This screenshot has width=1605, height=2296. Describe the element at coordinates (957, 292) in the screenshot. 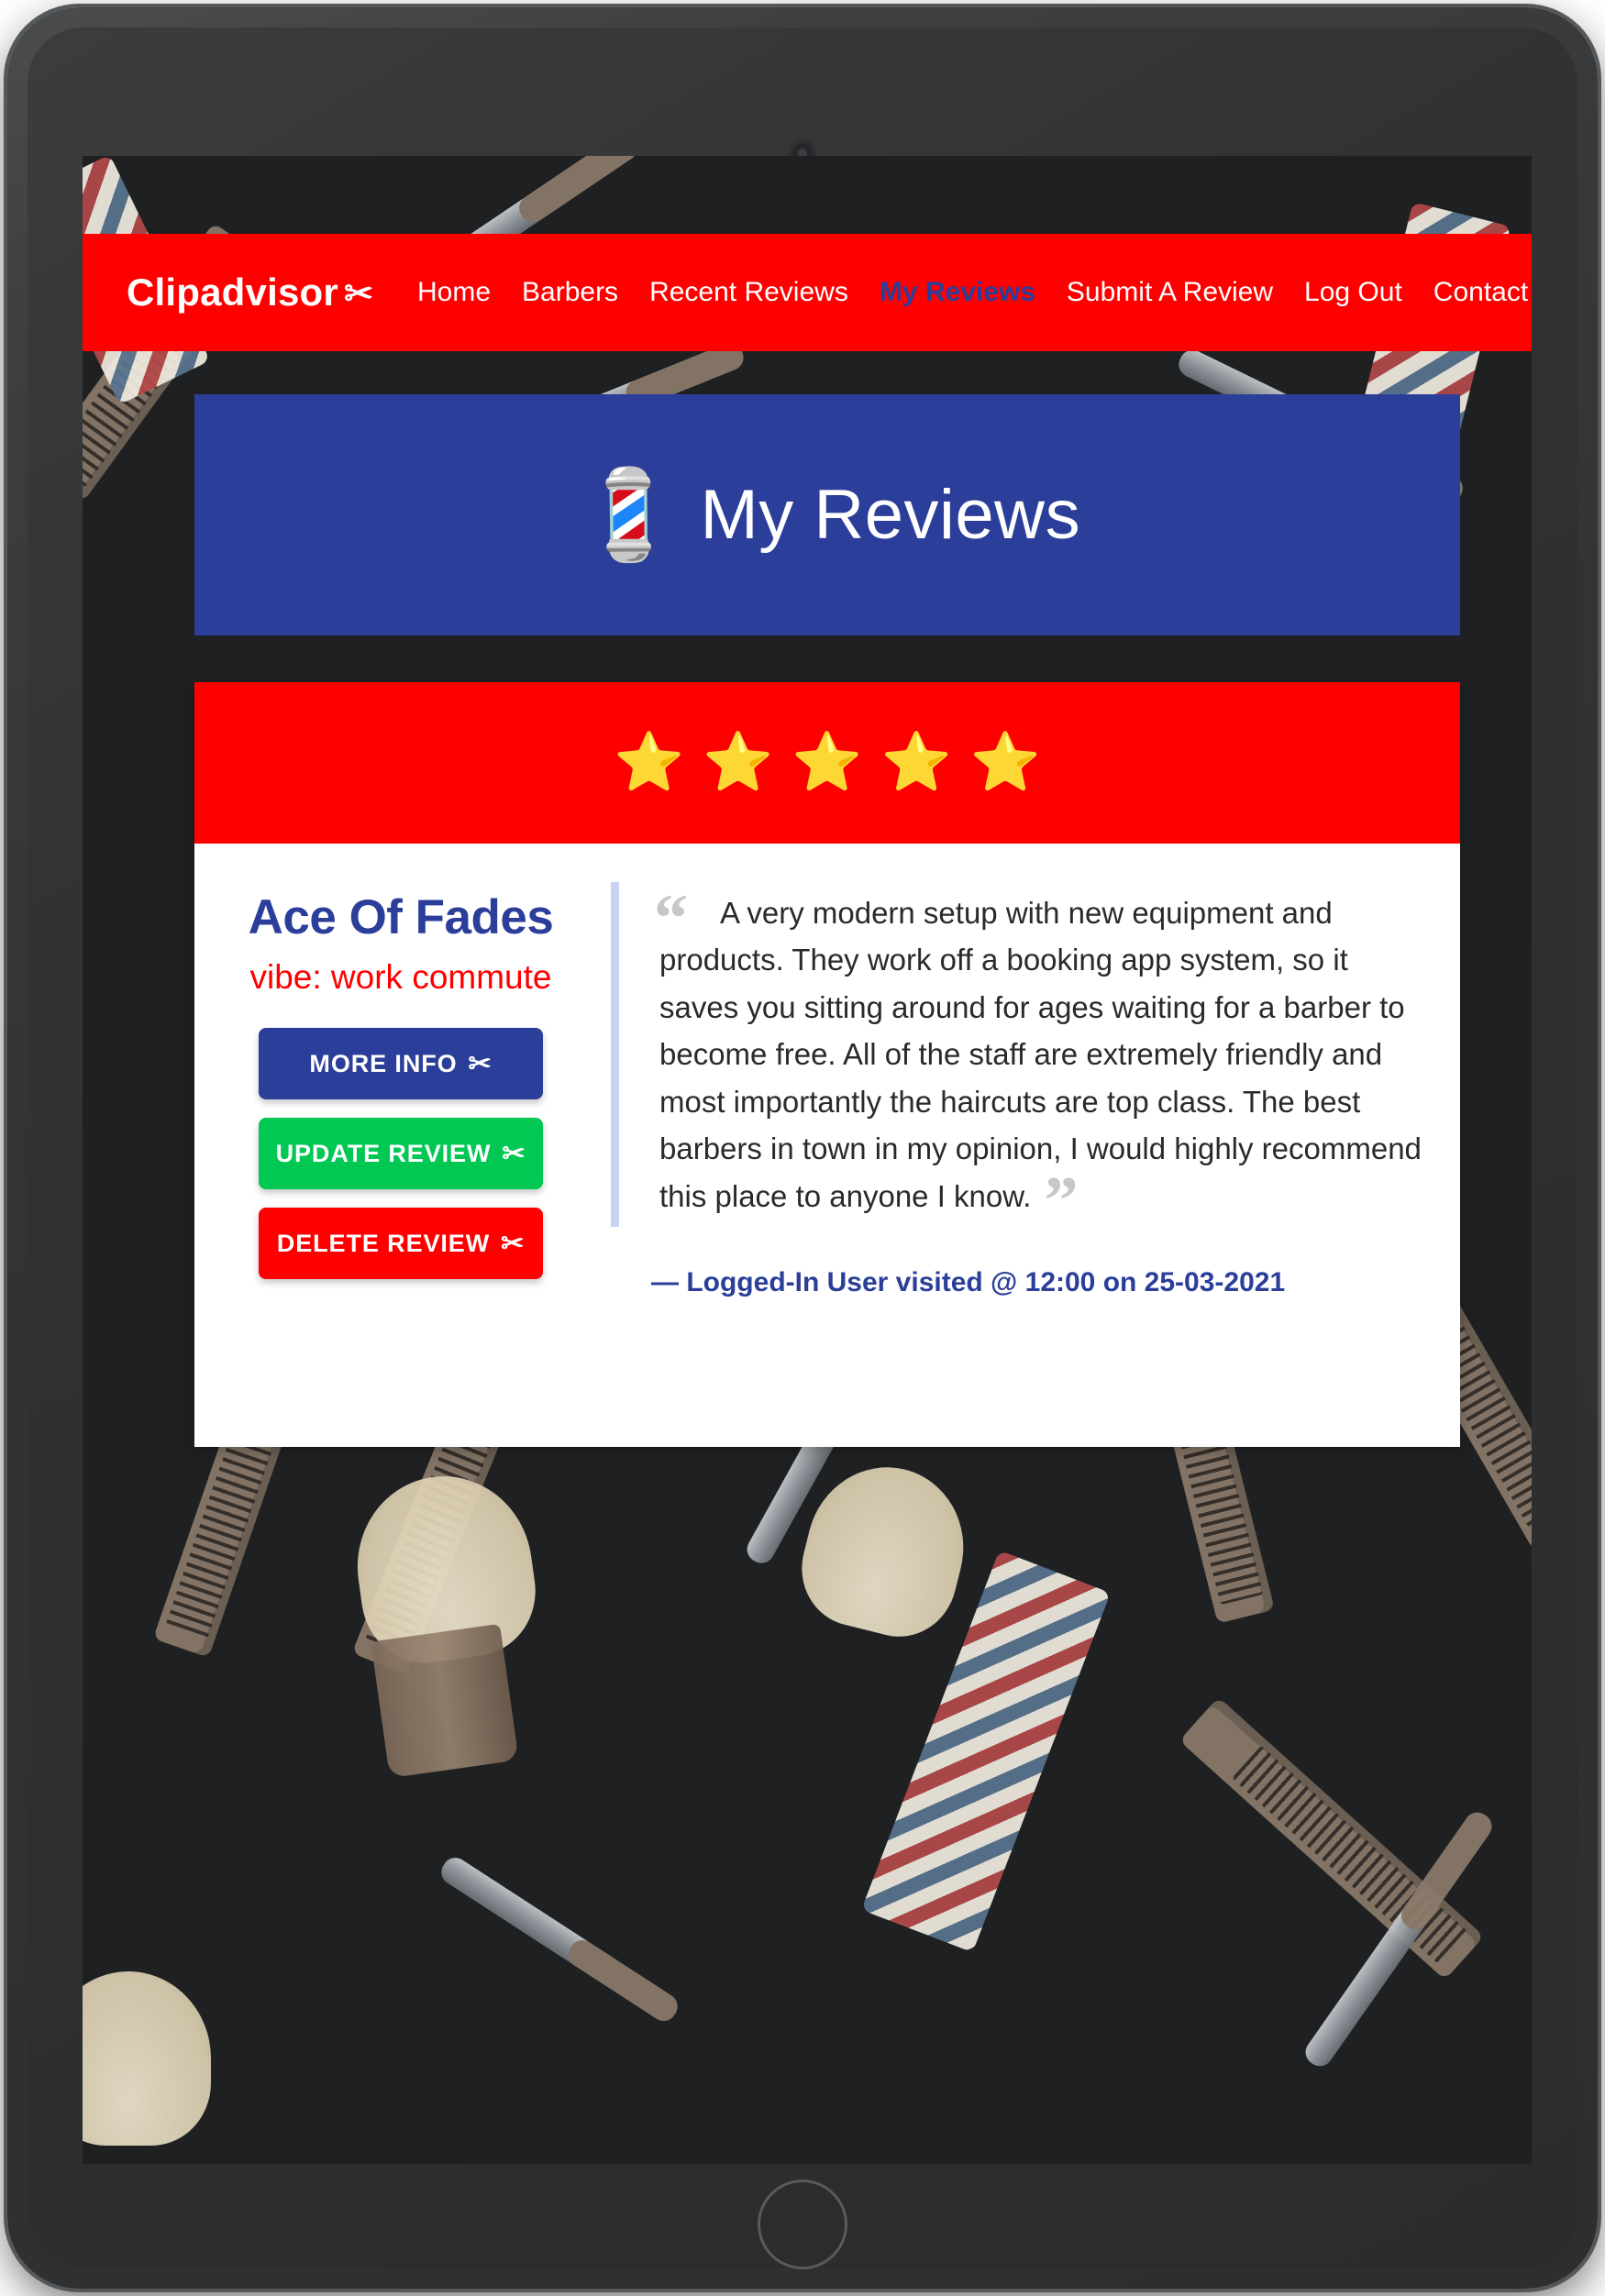

I see `nav-item-my-reviews: My Reviews` at that location.